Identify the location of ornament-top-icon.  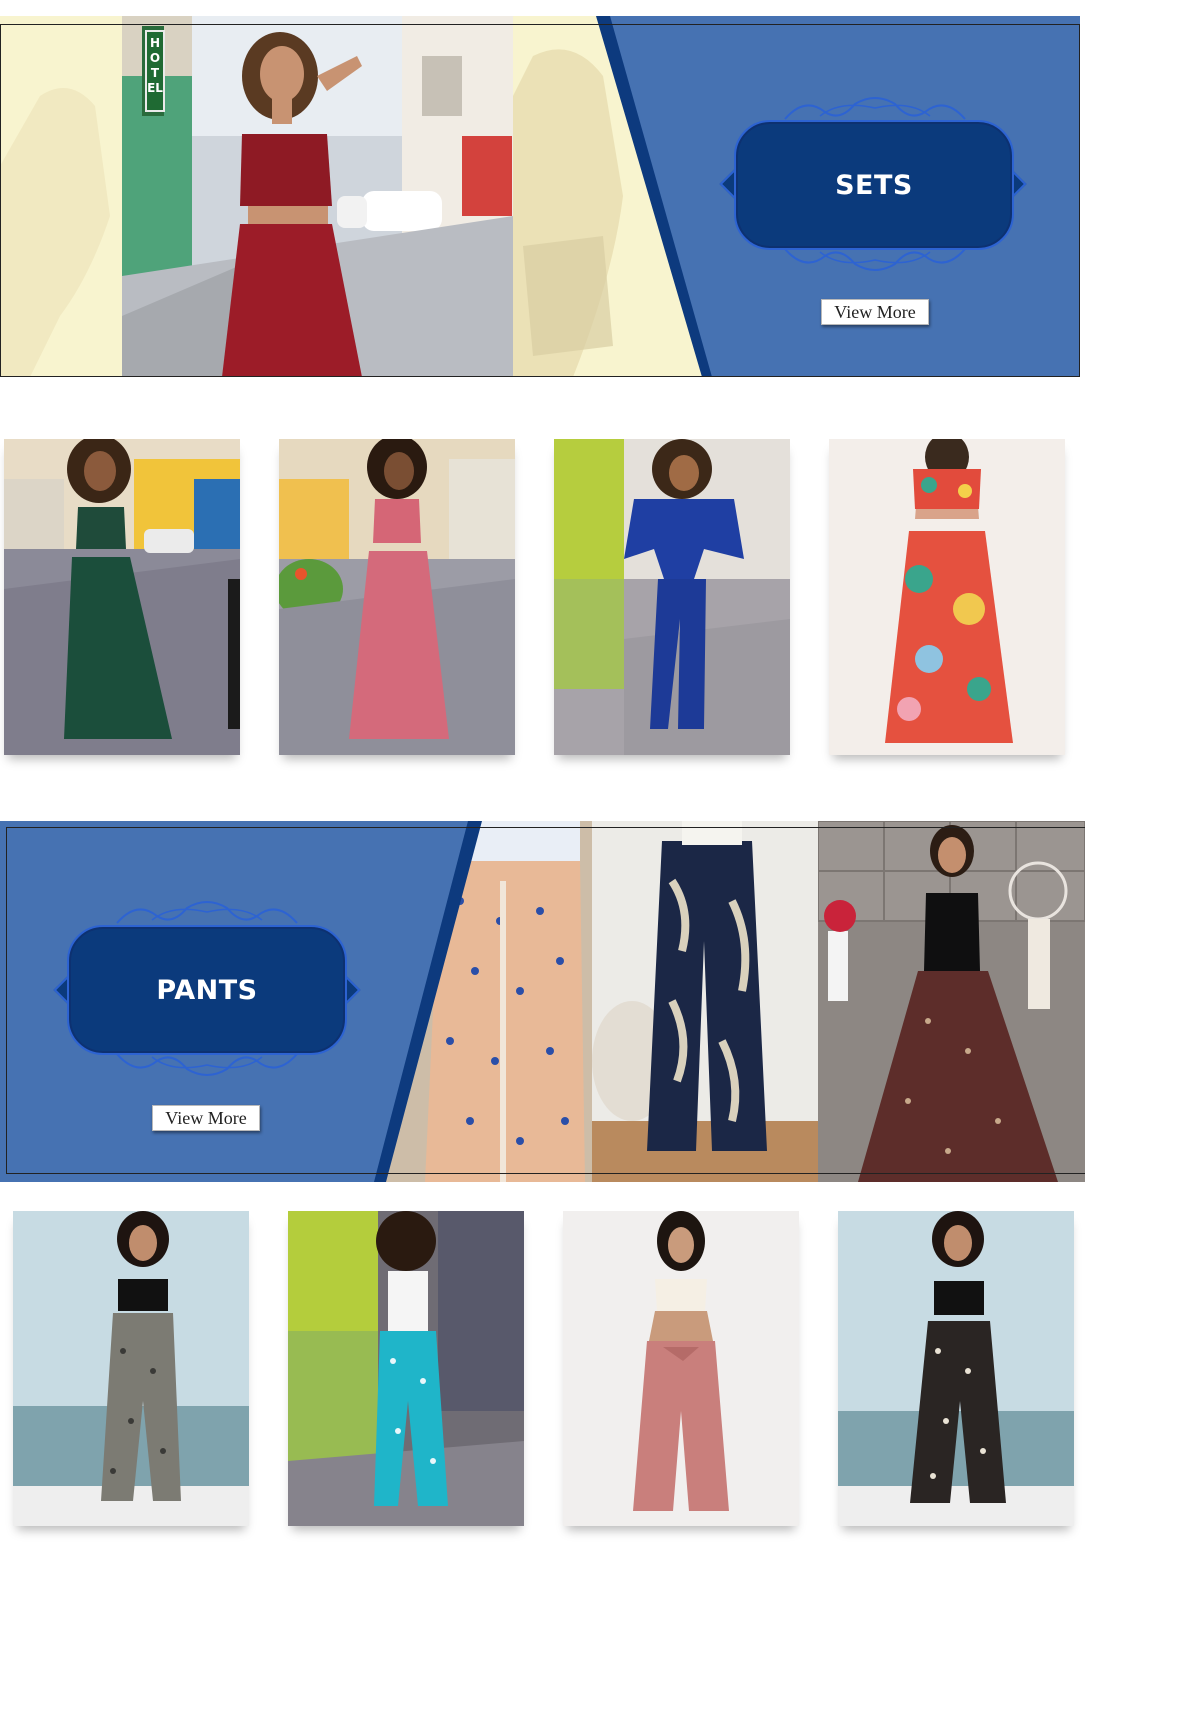
(207, 912).